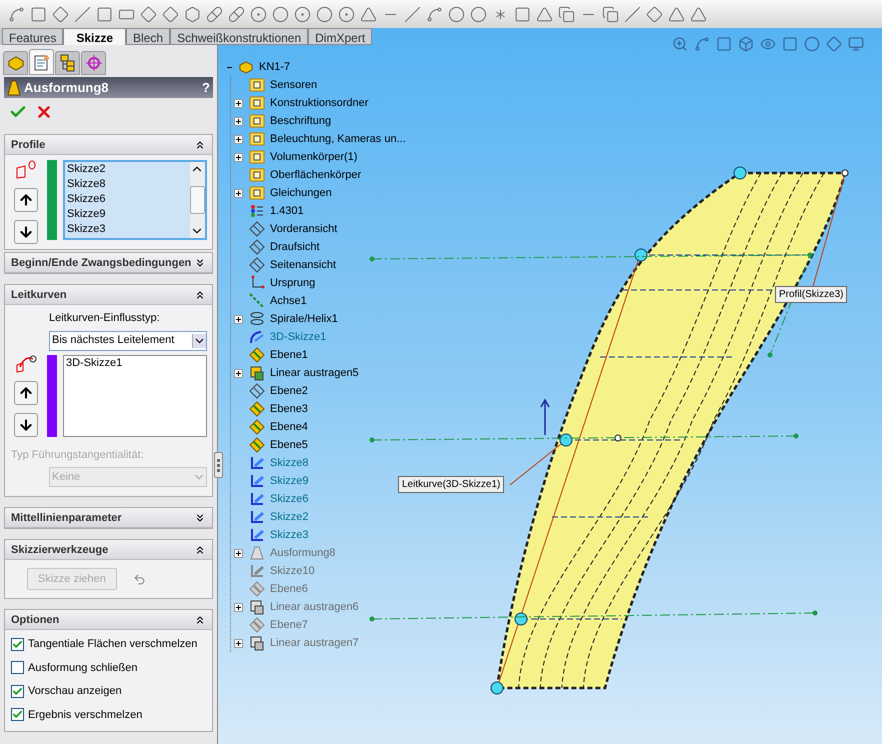 This screenshot has width=882, height=744. Describe the element at coordinates (218, 465) in the screenshot. I see `splitter-handle` at that location.